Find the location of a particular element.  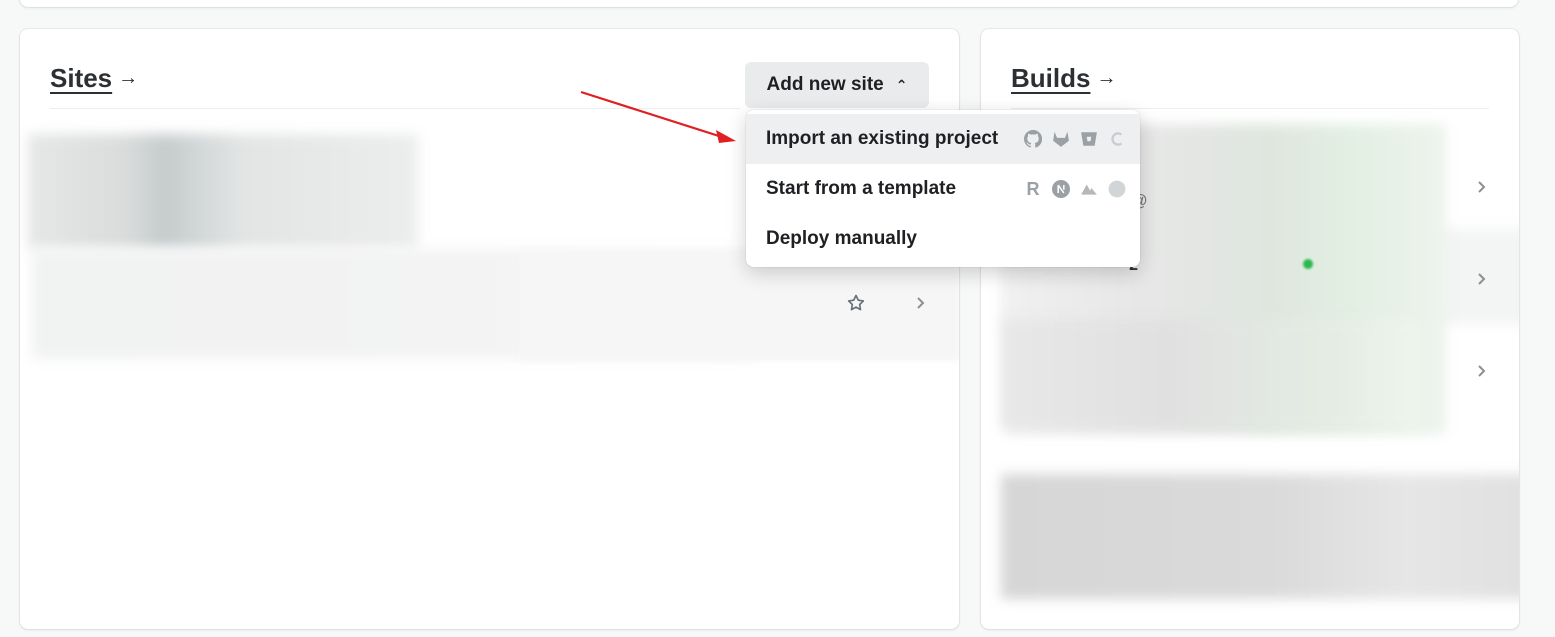

top-card is located at coordinates (769, 3).